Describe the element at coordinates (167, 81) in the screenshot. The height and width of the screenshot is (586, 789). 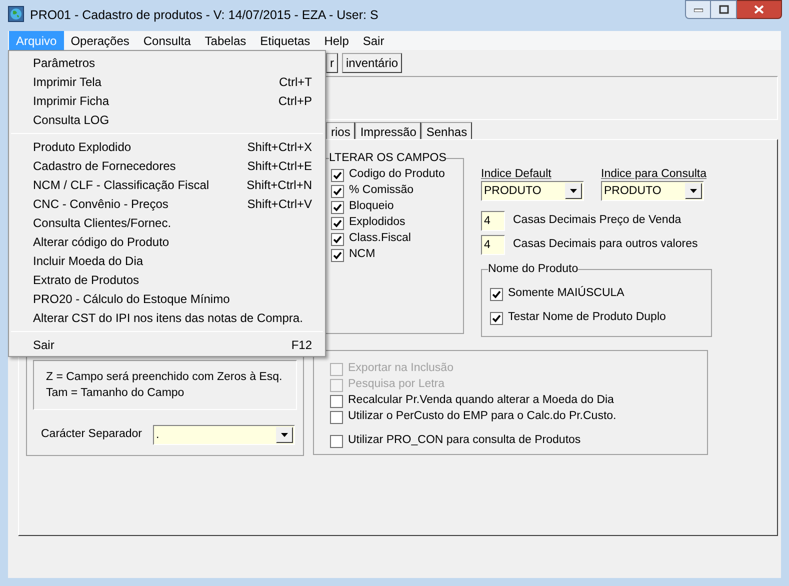
I see `menu-item: Imprimir Tela Ctrl+T` at that location.